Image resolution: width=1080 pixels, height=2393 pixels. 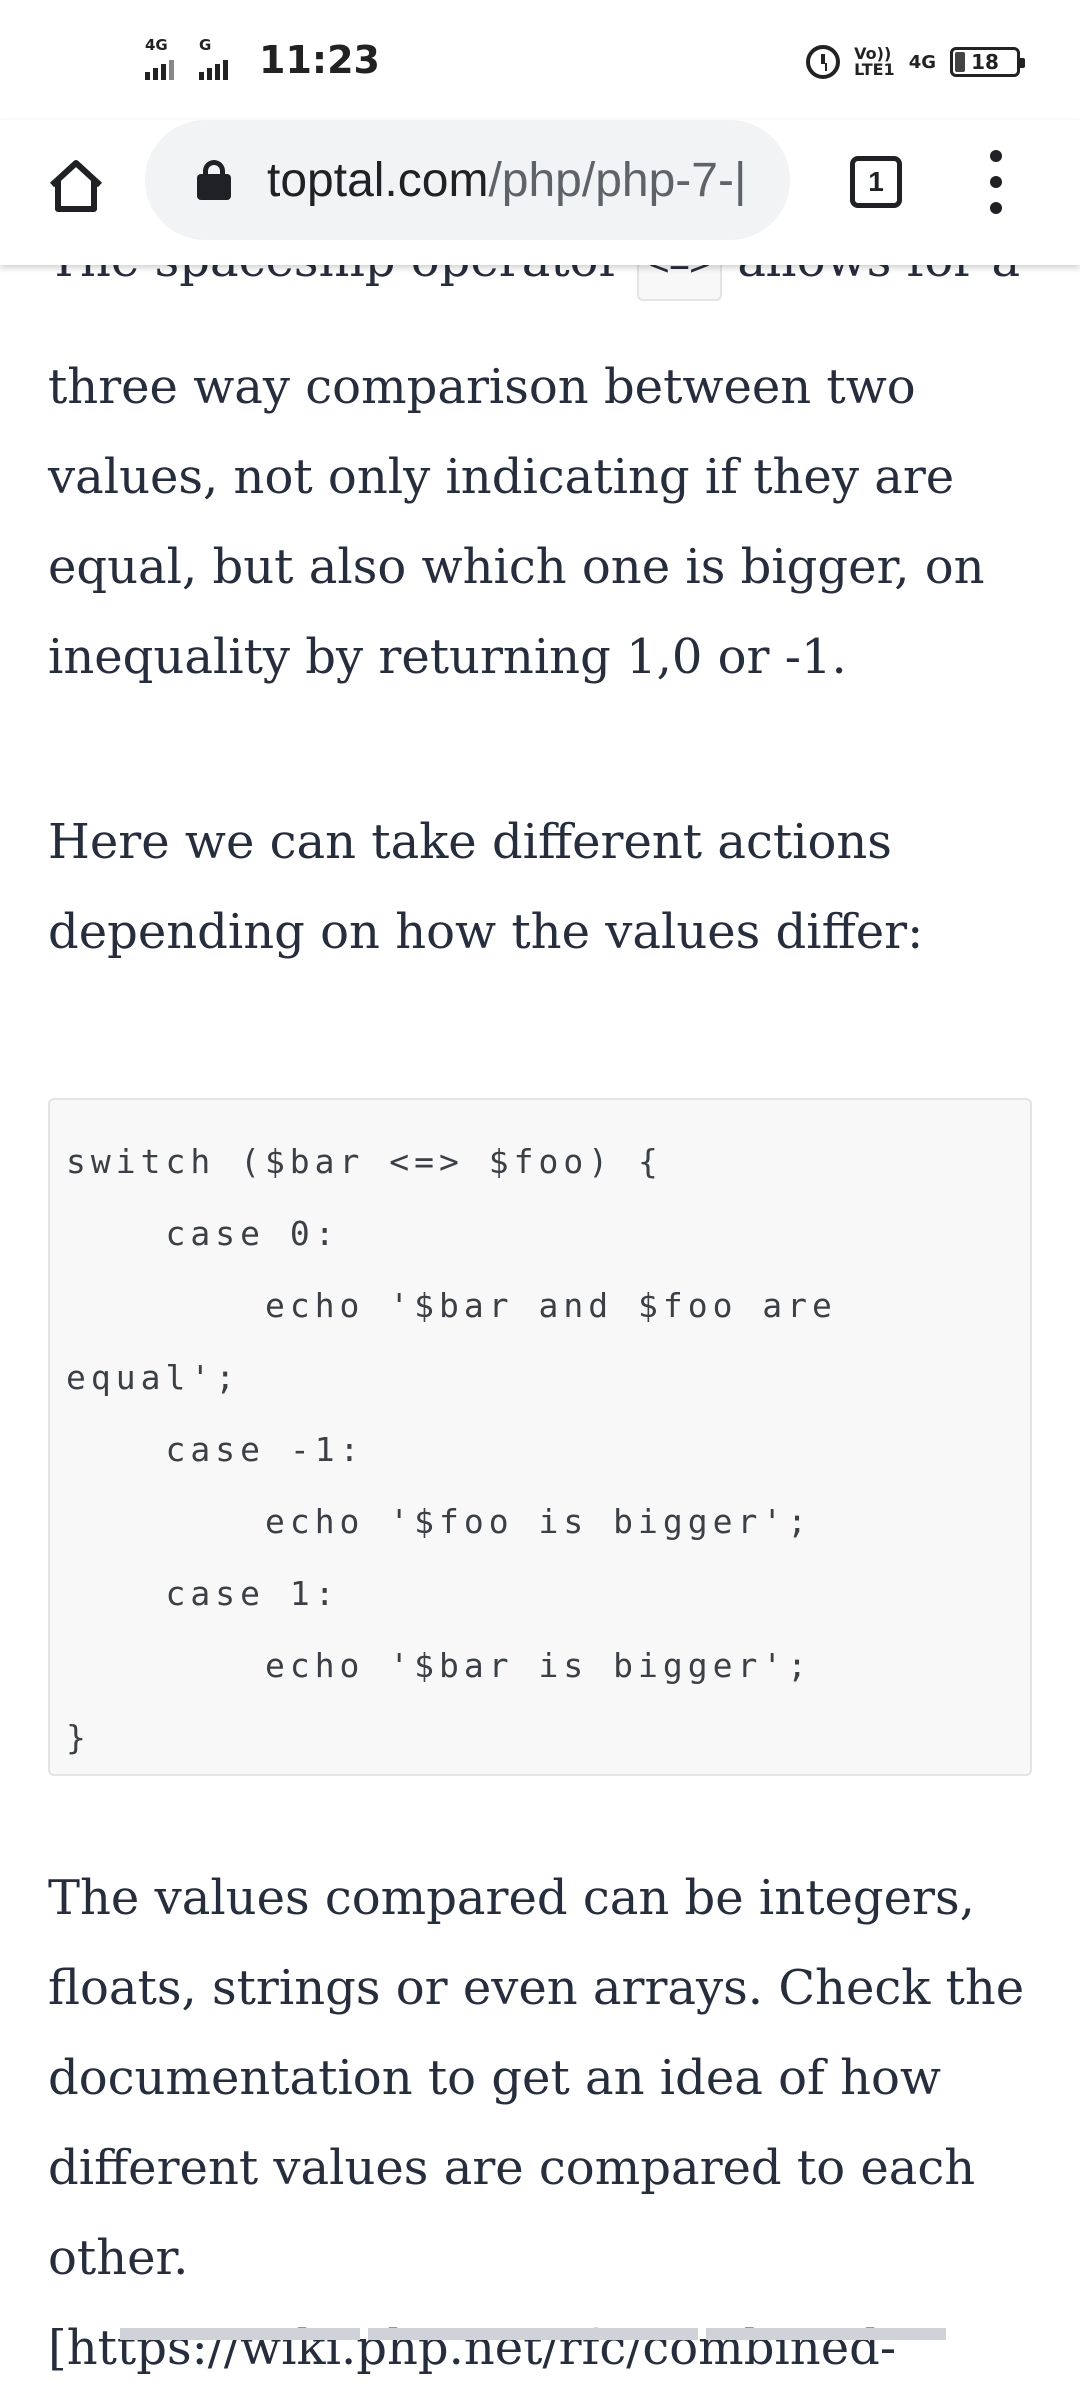 I want to click on url-text: toptal.com/php/php-7-|, so click(x=506, y=180).